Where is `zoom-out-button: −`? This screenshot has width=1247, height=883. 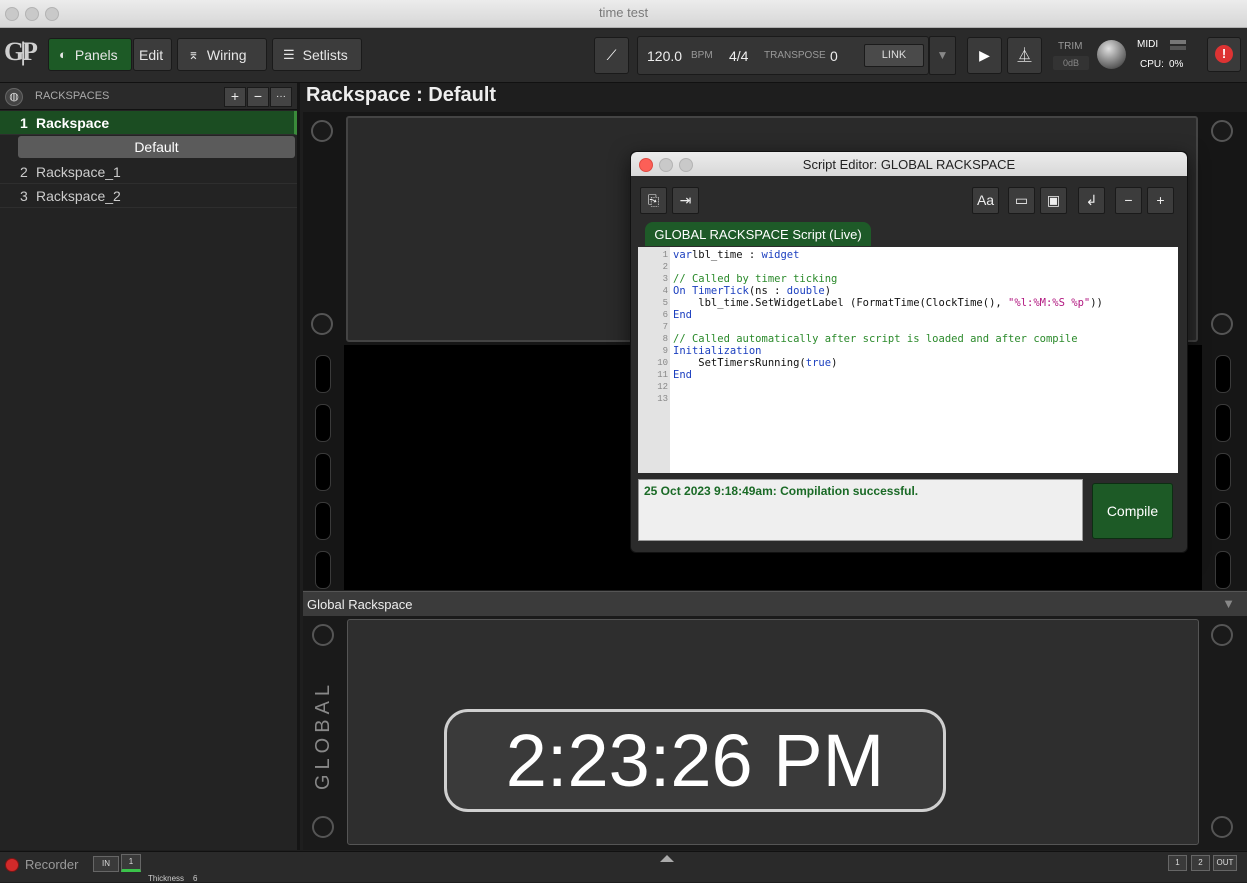
zoom-out-button: − is located at coordinates (1128, 200).